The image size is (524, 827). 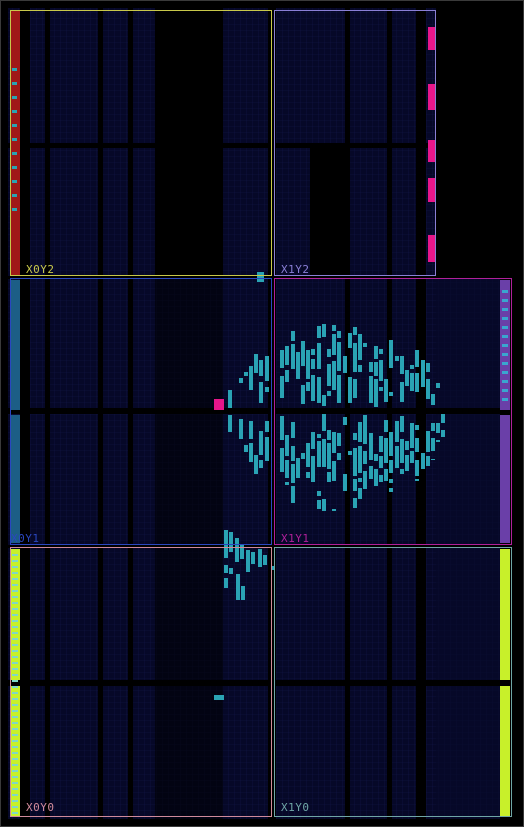 What do you see at coordinates (468, 548) in the screenshot?
I see `device-fabric` at bounding box center [468, 548].